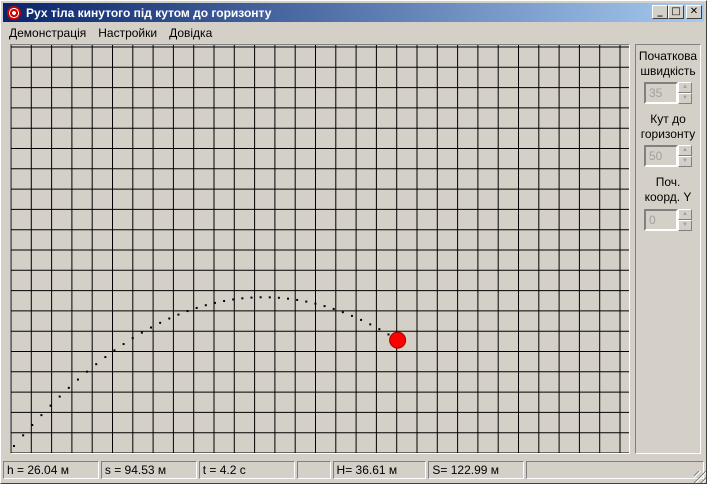 Image resolution: width=707 pixels, height=484 pixels. What do you see at coordinates (476, 470) in the screenshot?
I see `status-range: S= 122.99 м` at bounding box center [476, 470].